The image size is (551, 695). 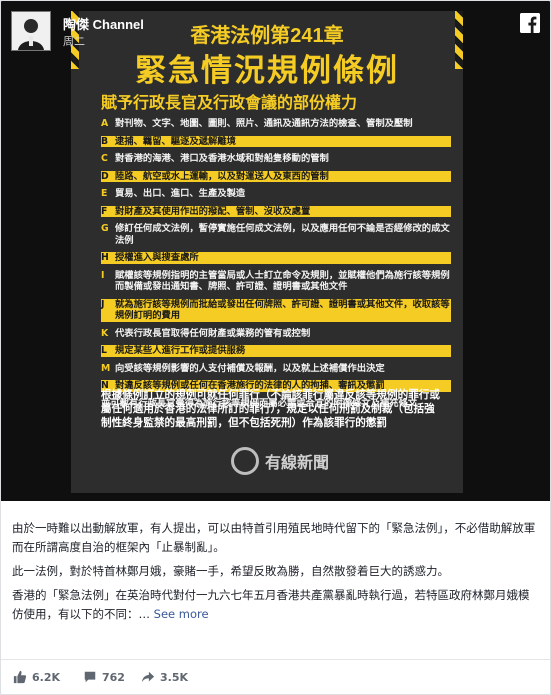 What do you see at coordinates (245, 461) in the screenshot?
I see `cable-news-logo-icon` at bounding box center [245, 461].